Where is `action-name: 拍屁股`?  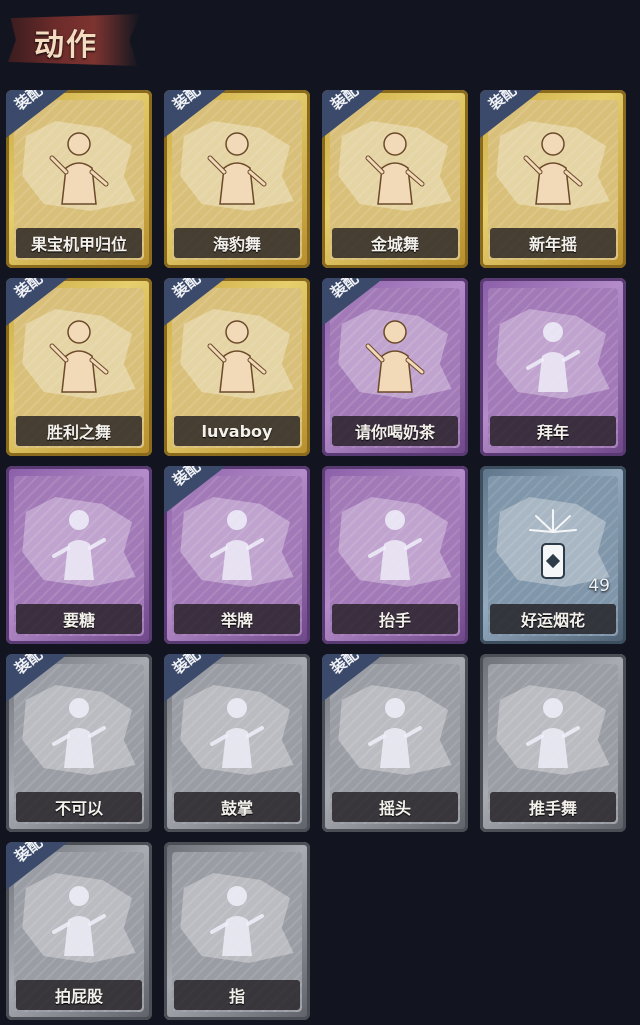 action-name: 拍屁股 is located at coordinates (79, 995).